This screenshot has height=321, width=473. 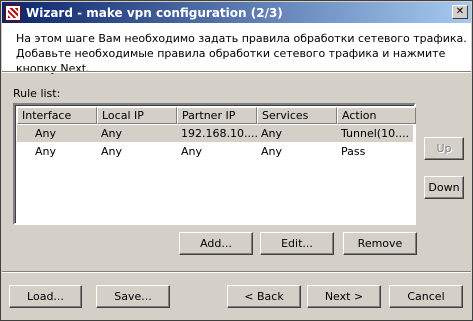 I want to click on column-header-action: Action, so click(x=376, y=115).